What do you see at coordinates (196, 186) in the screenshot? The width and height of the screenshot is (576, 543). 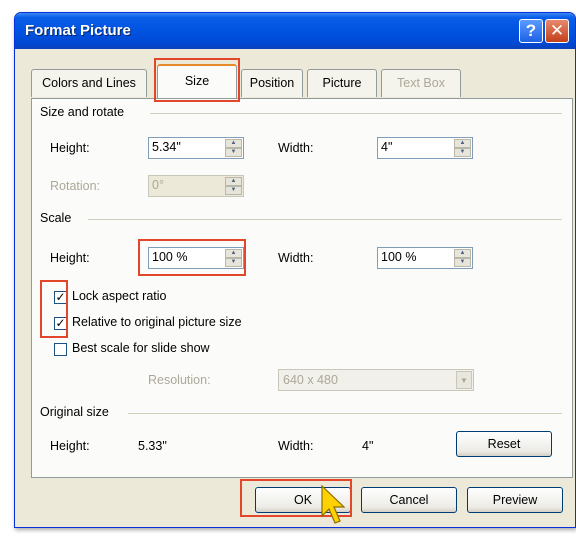 I see `rotation-spinner: 0° ▲ ▼` at bounding box center [196, 186].